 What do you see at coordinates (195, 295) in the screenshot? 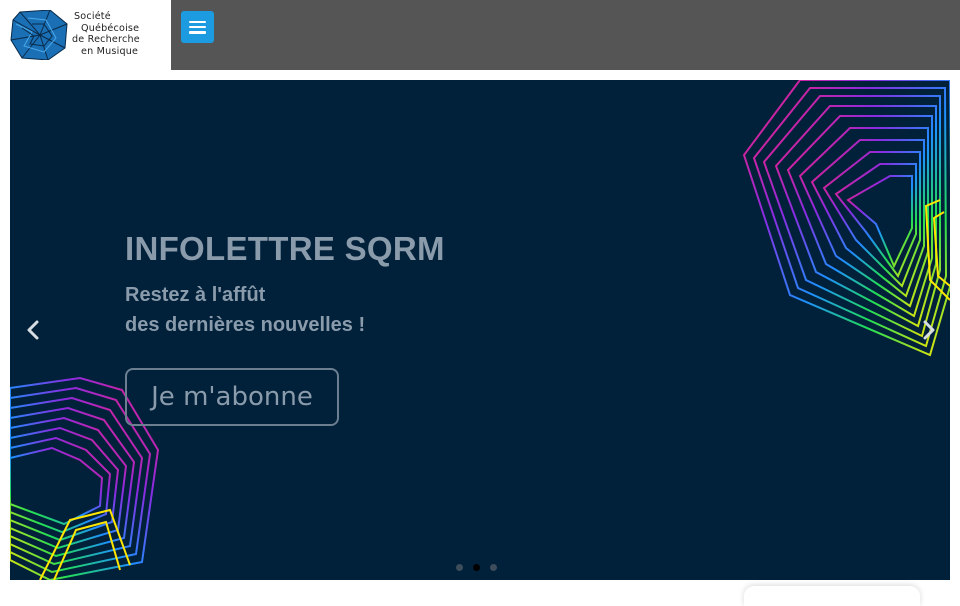
I see `slide-subtitle-line-1: Restez à l'affût` at bounding box center [195, 295].